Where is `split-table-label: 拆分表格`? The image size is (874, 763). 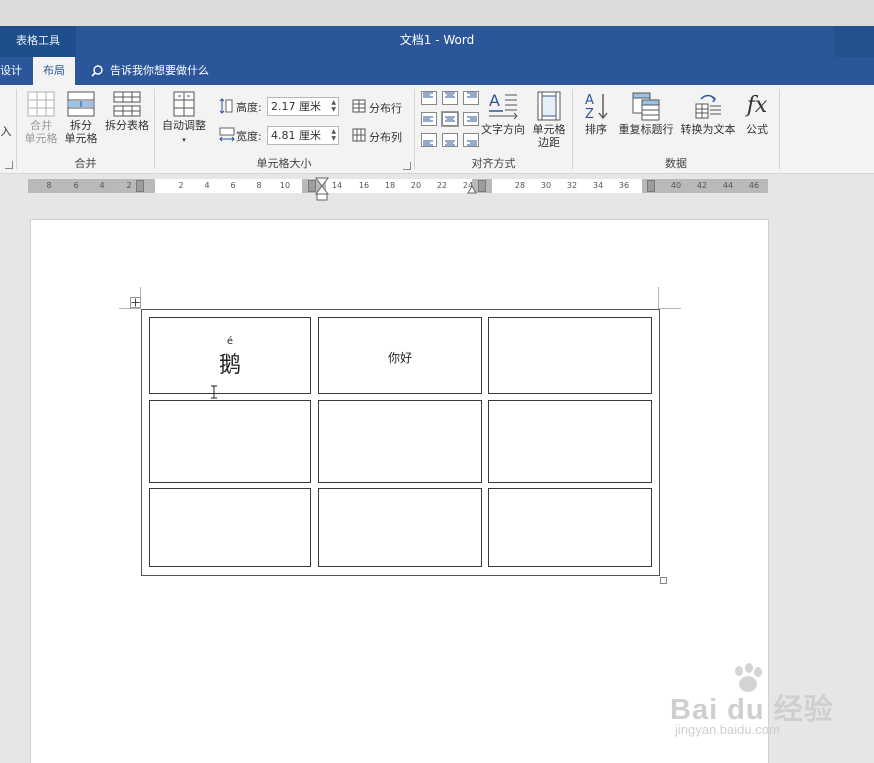
split-table-label: 拆分表格 is located at coordinates (127, 125).